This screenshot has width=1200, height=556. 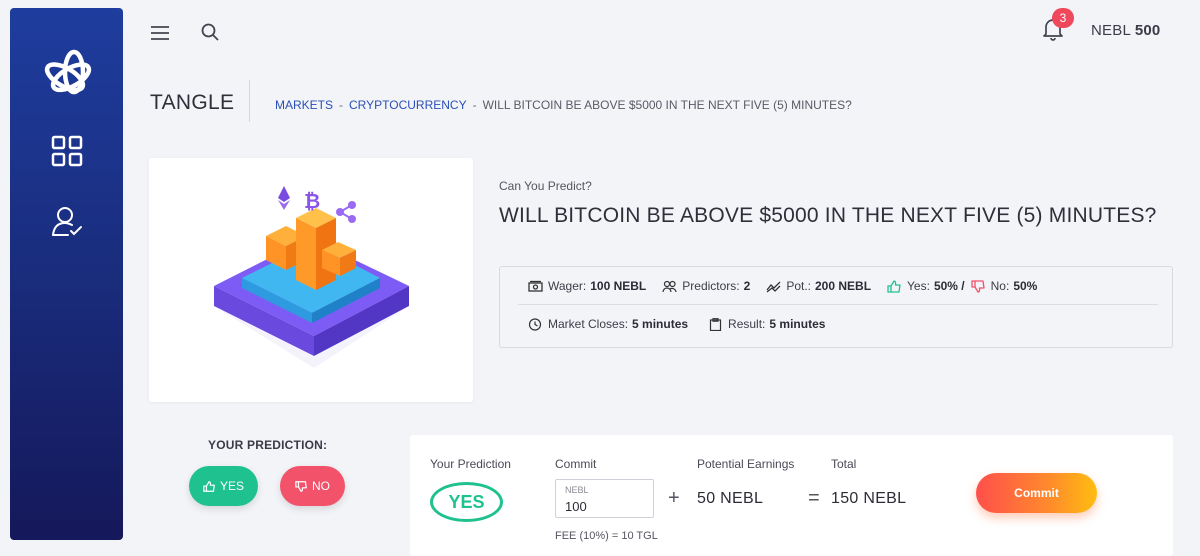 What do you see at coordinates (715, 324) in the screenshot?
I see `clipboard-icon` at bounding box center [715, 324].